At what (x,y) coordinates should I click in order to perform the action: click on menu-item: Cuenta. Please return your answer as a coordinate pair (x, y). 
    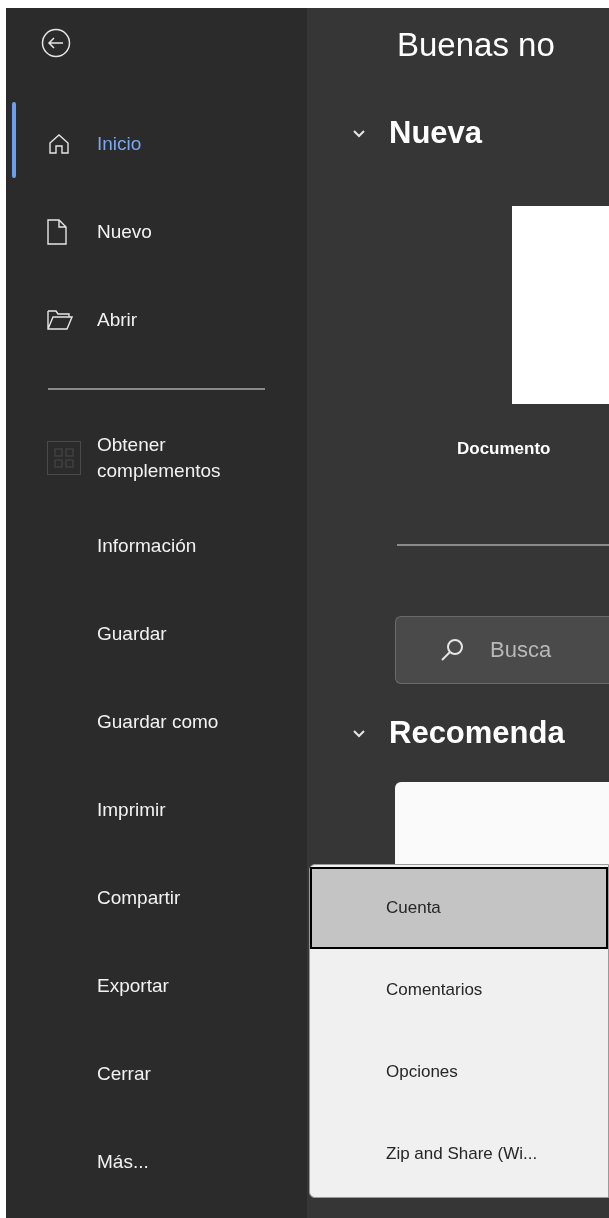
    Looking at the image, I should click on (459, 908).